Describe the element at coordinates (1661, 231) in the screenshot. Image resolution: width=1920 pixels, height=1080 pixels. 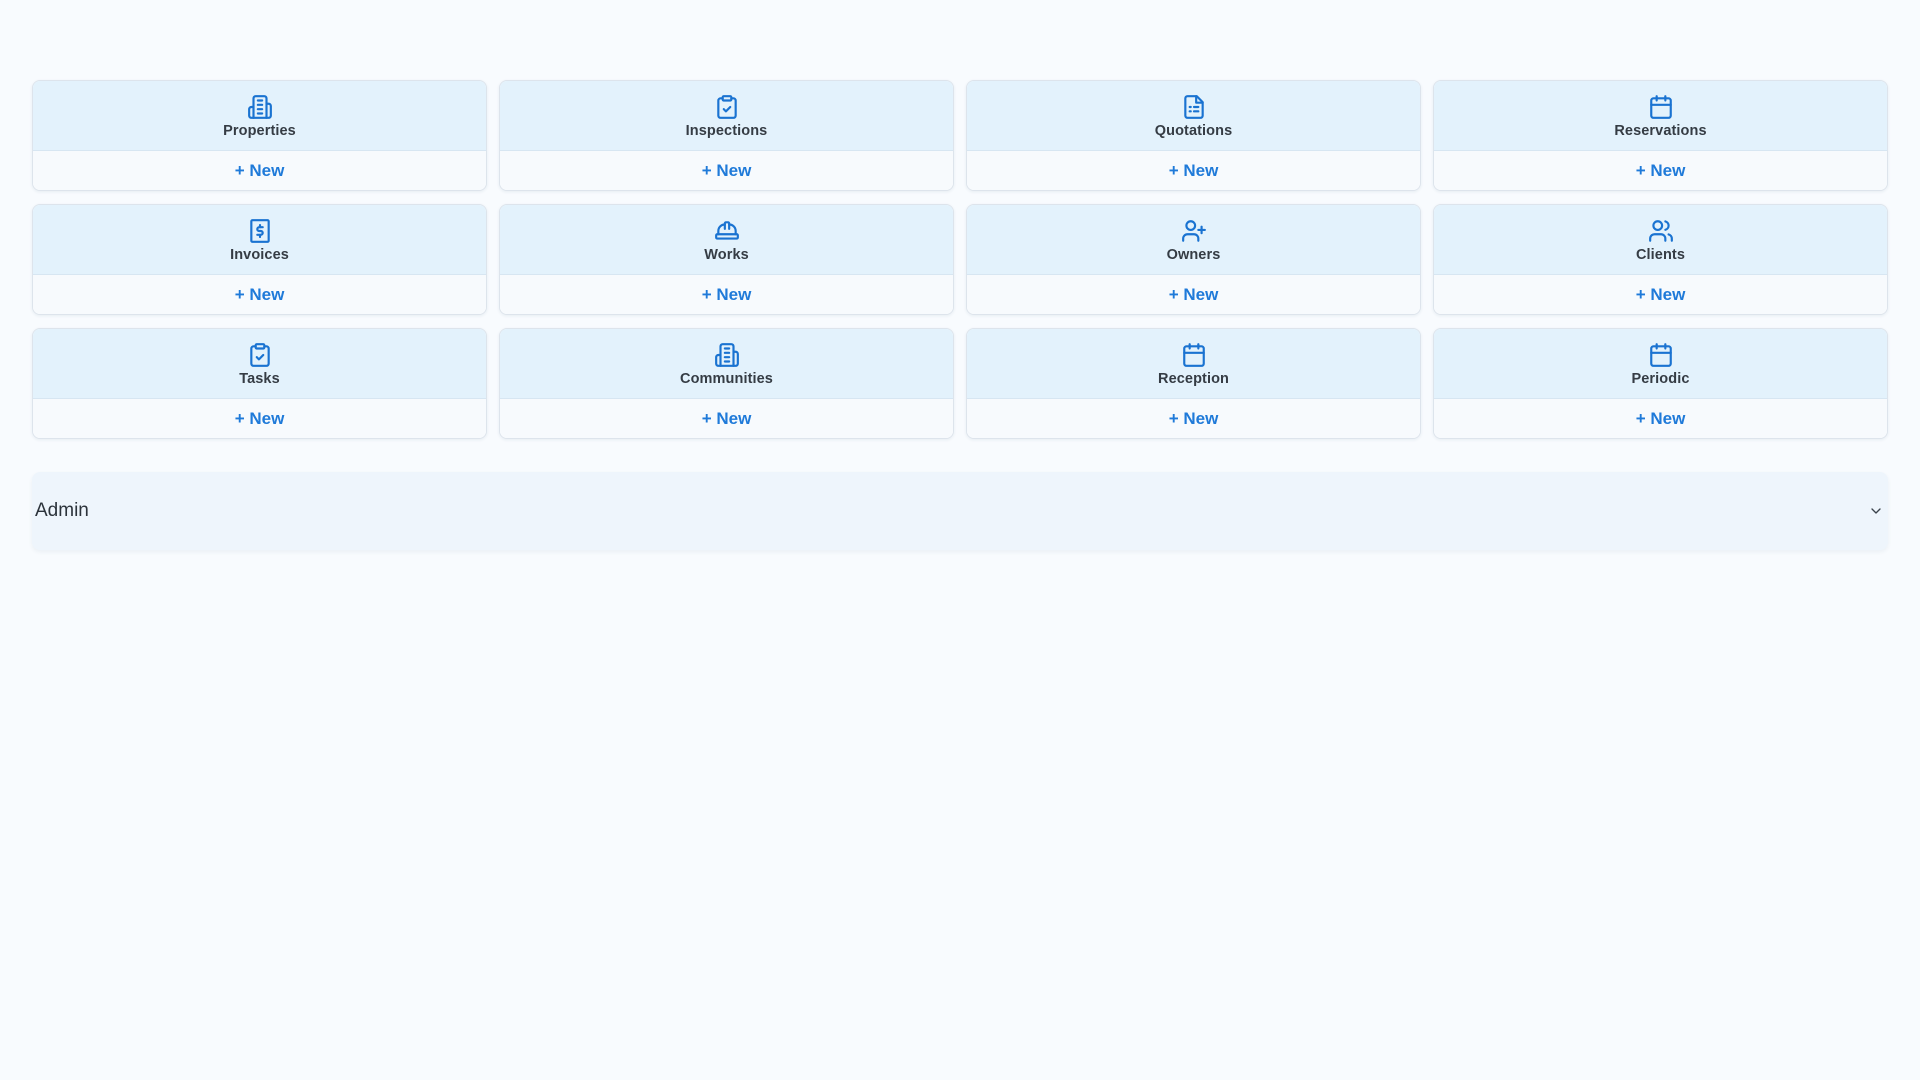
I see `users-icon` at that location.